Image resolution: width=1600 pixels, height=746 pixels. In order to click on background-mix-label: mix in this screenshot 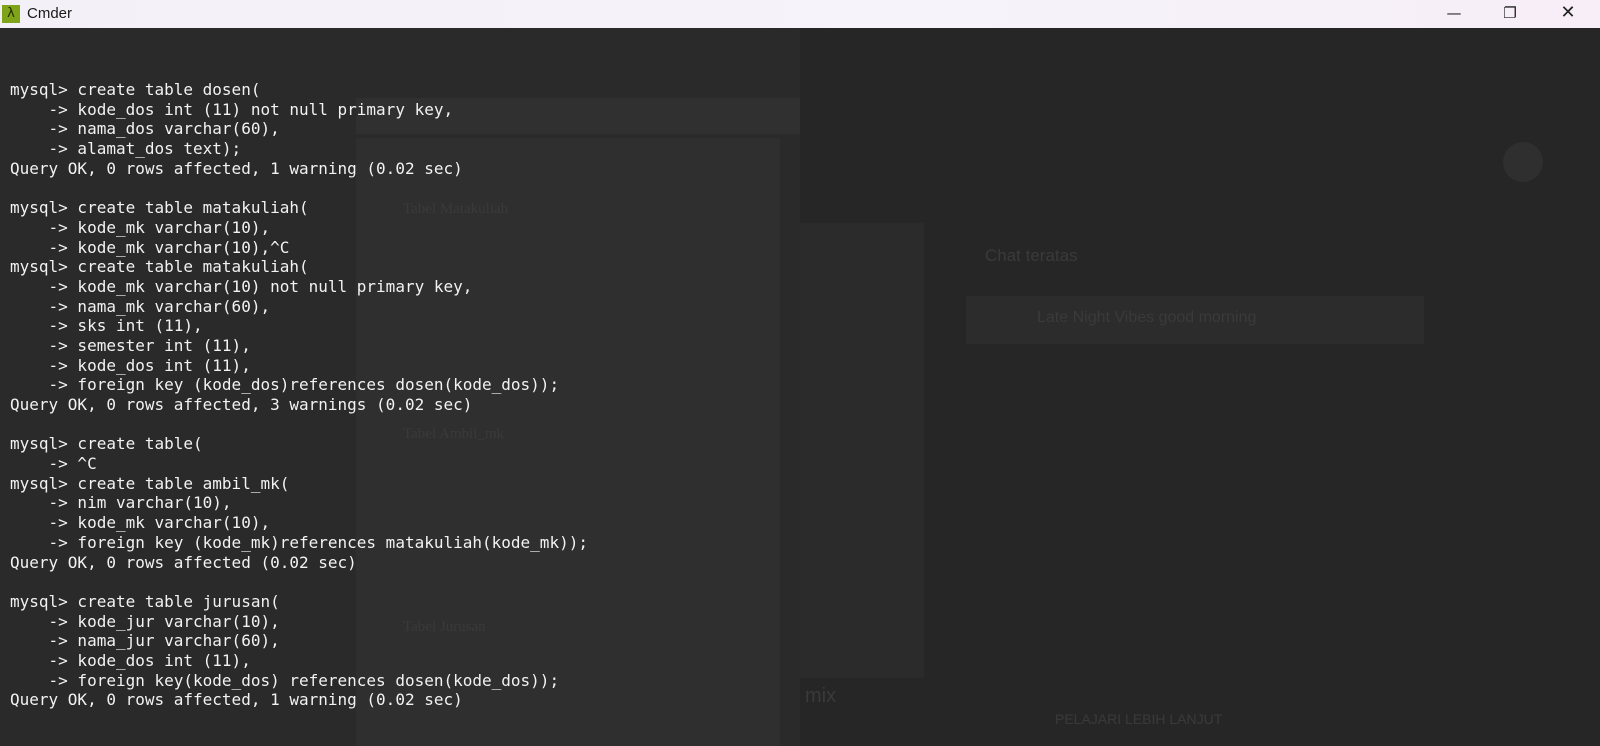, I will do `click(821, 696)`.